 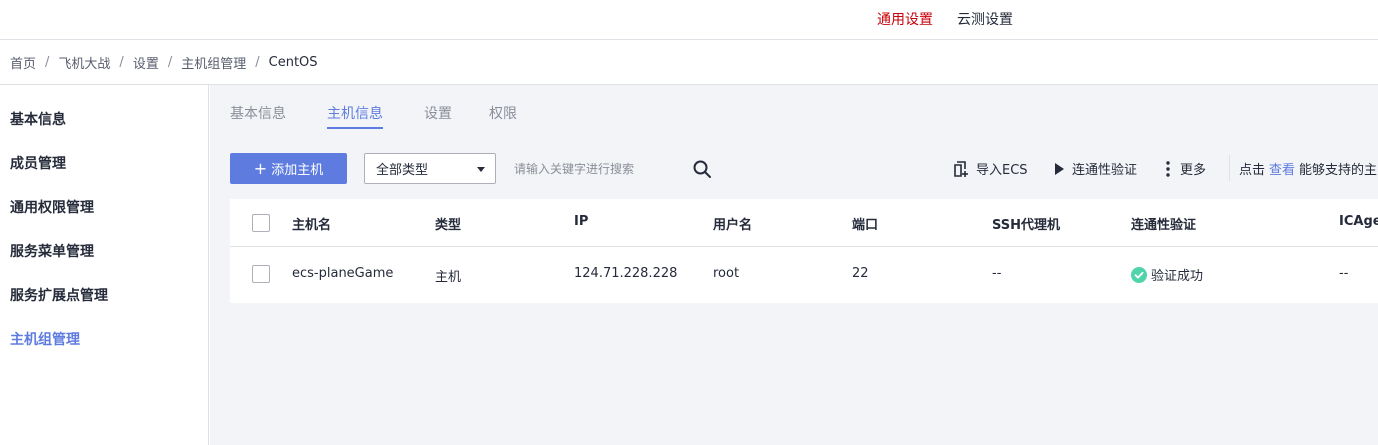 What do you see at coordinates (1105, 170) in the screenshot?
I see `connectivity-check-label: 连通性验证` at bounding box center [1105, 170].